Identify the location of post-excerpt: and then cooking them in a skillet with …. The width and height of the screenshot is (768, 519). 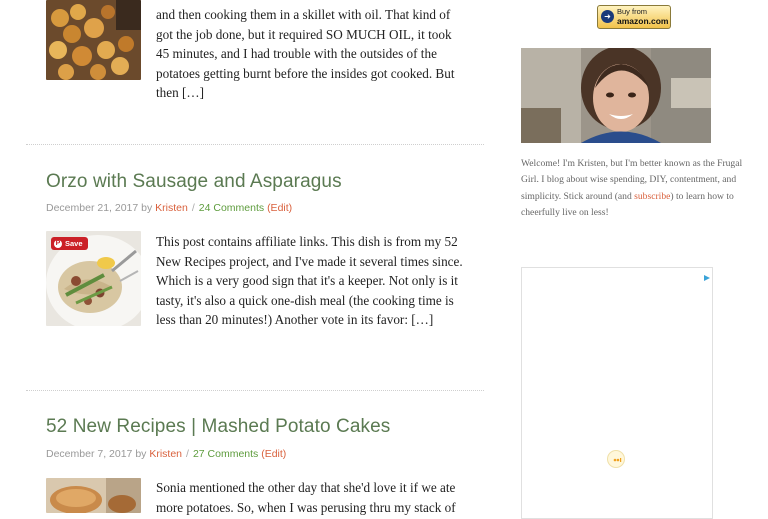
(305, 53).